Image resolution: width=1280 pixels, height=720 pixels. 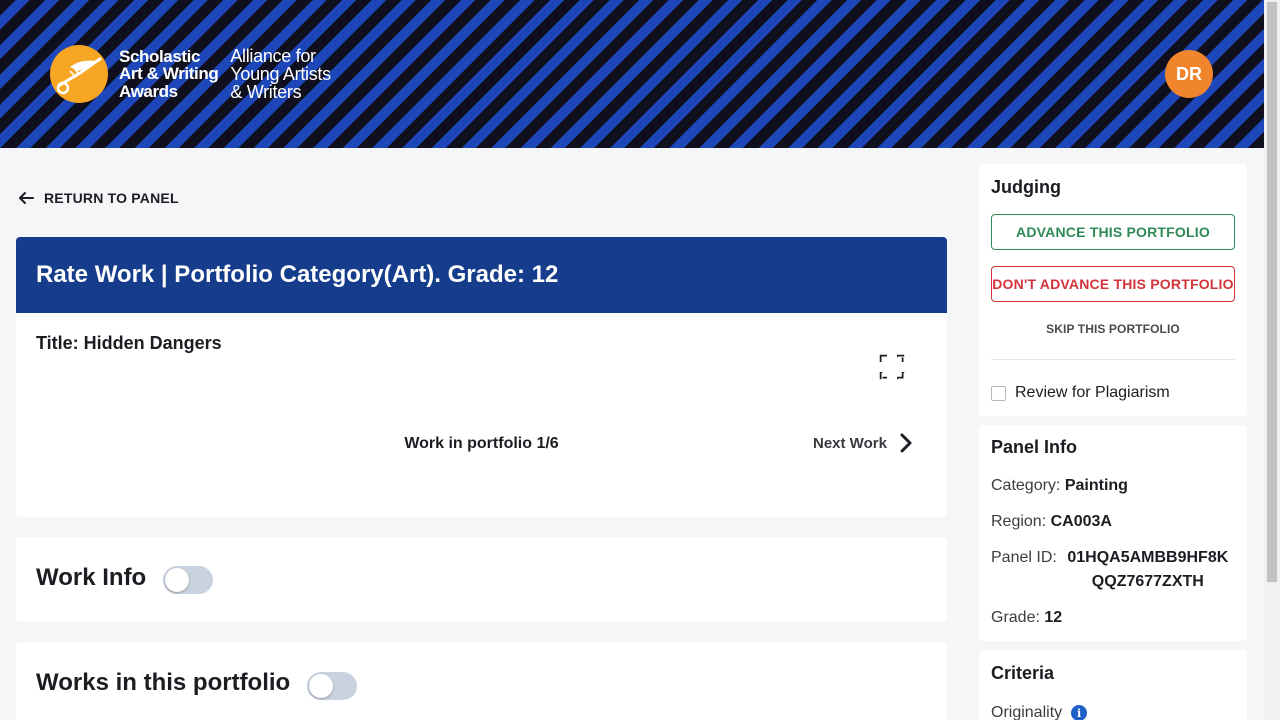 I want to click on work-info-label: Work Info, so click(x=91, y=577).